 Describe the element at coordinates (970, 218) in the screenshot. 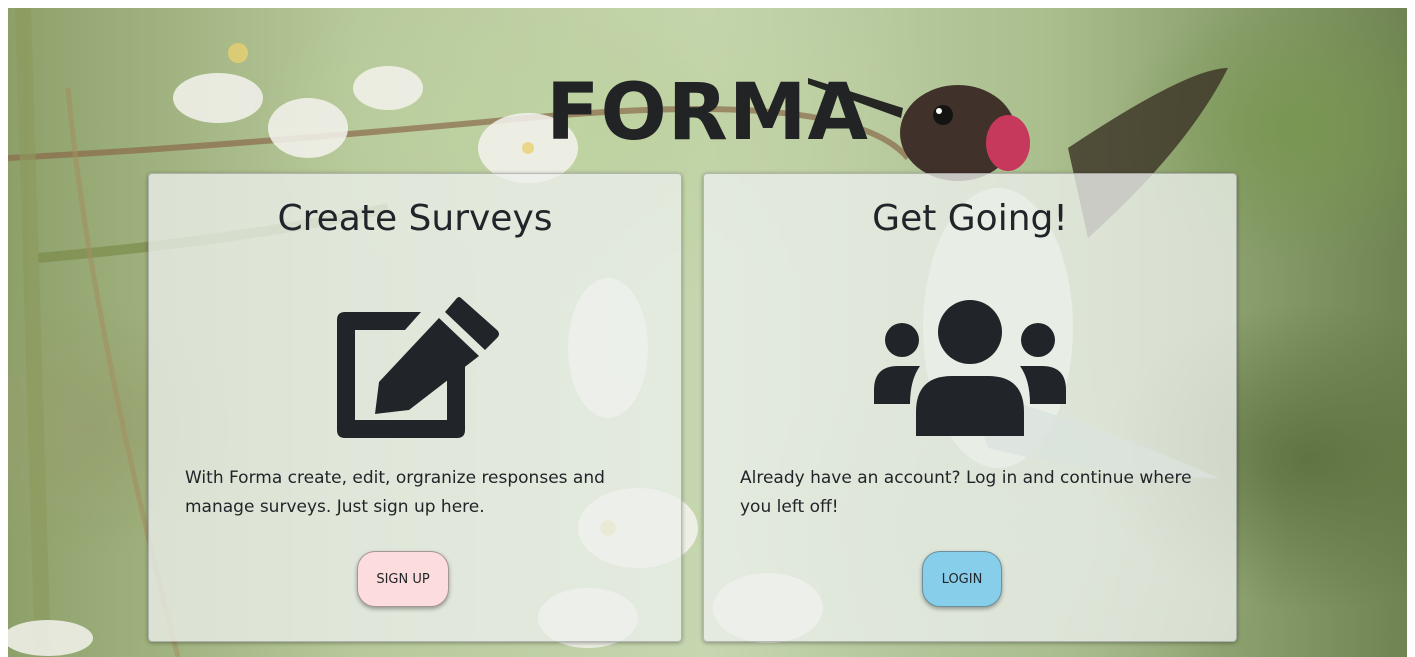

I see `get-going-title: Get Going!` at that location.